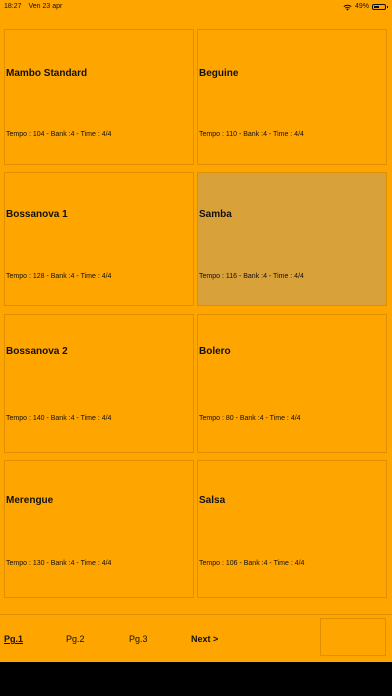  I want to click on rhythm-name: Bossanova 2, so click(37, 351).